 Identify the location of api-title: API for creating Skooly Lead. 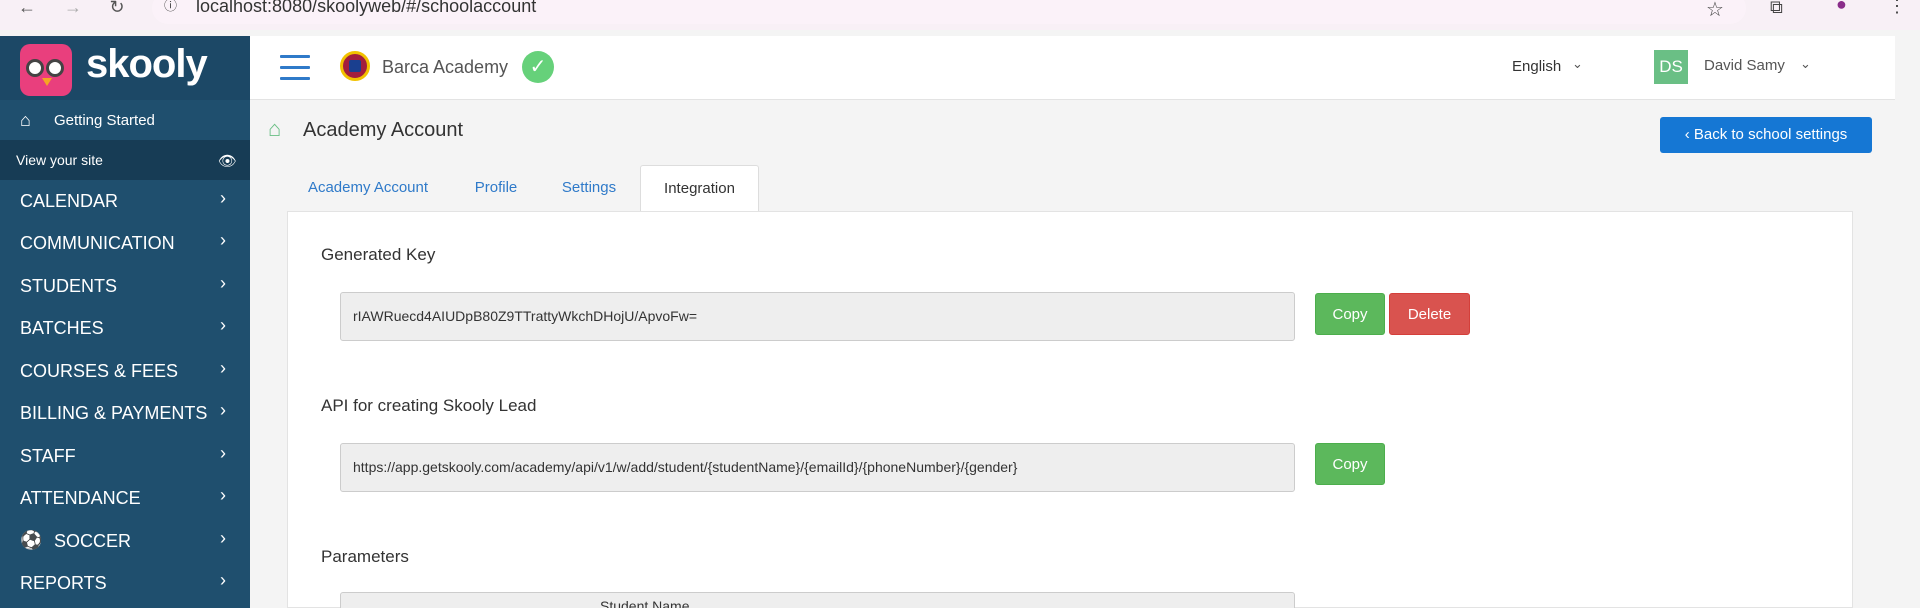
(429, 405).